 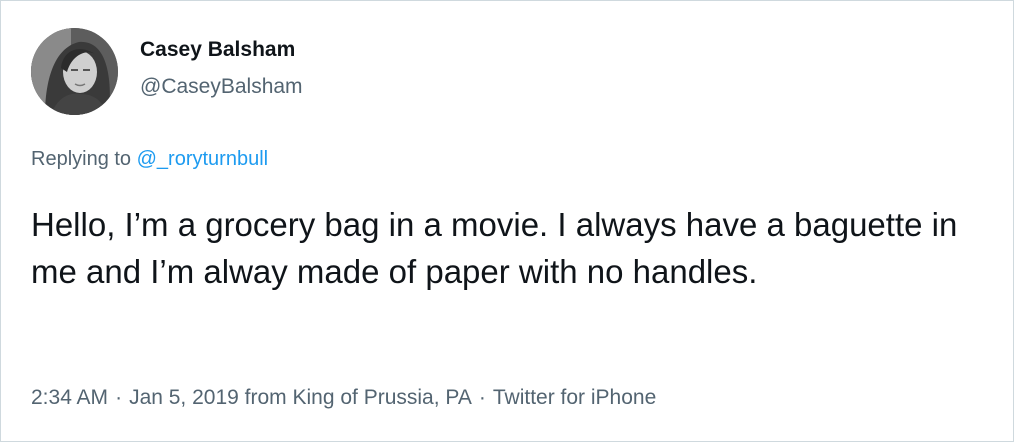 I want to click on author-handle: @CaseyBalsham, so click(x=221, y=87).